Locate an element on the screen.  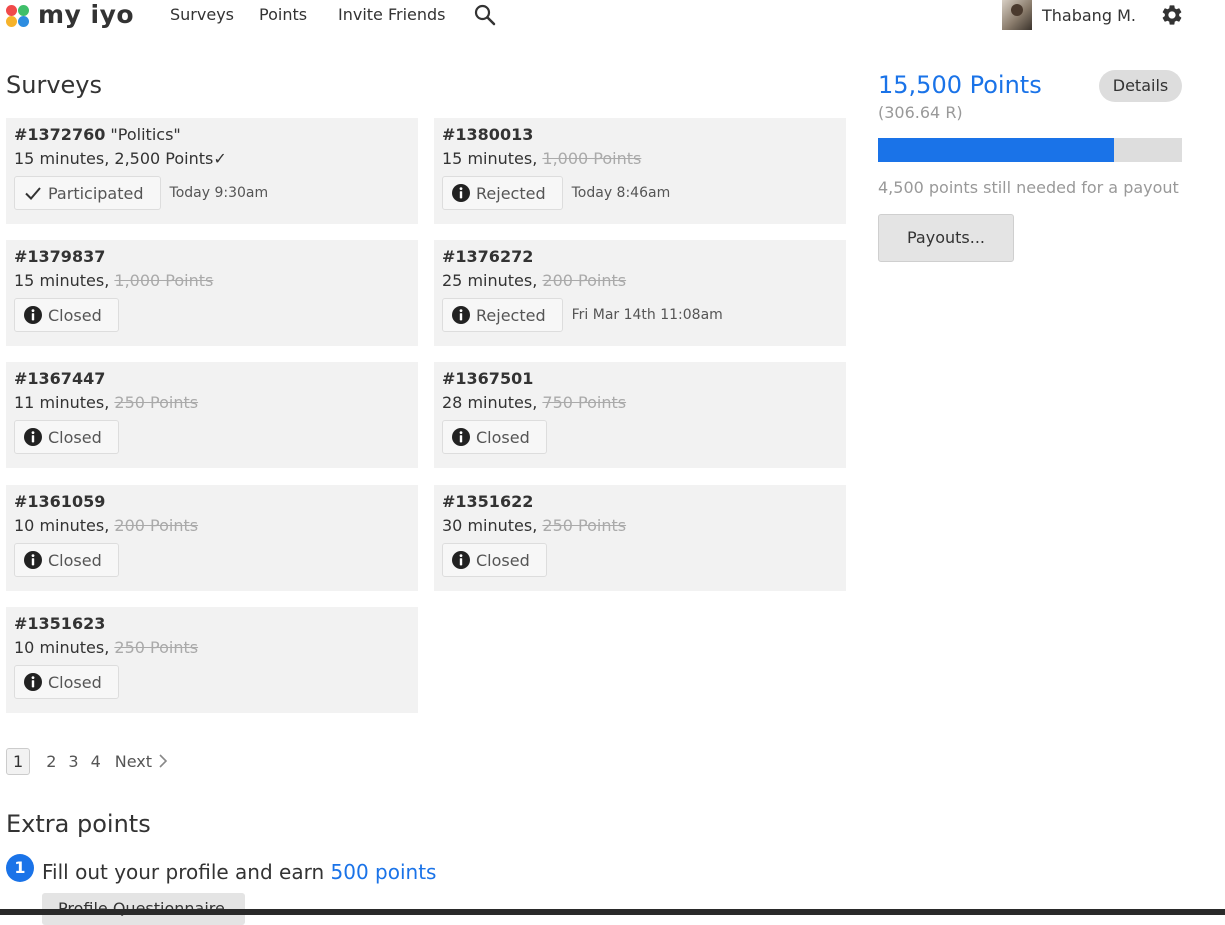
details-button: Details is located at coordinates (1140, 86).